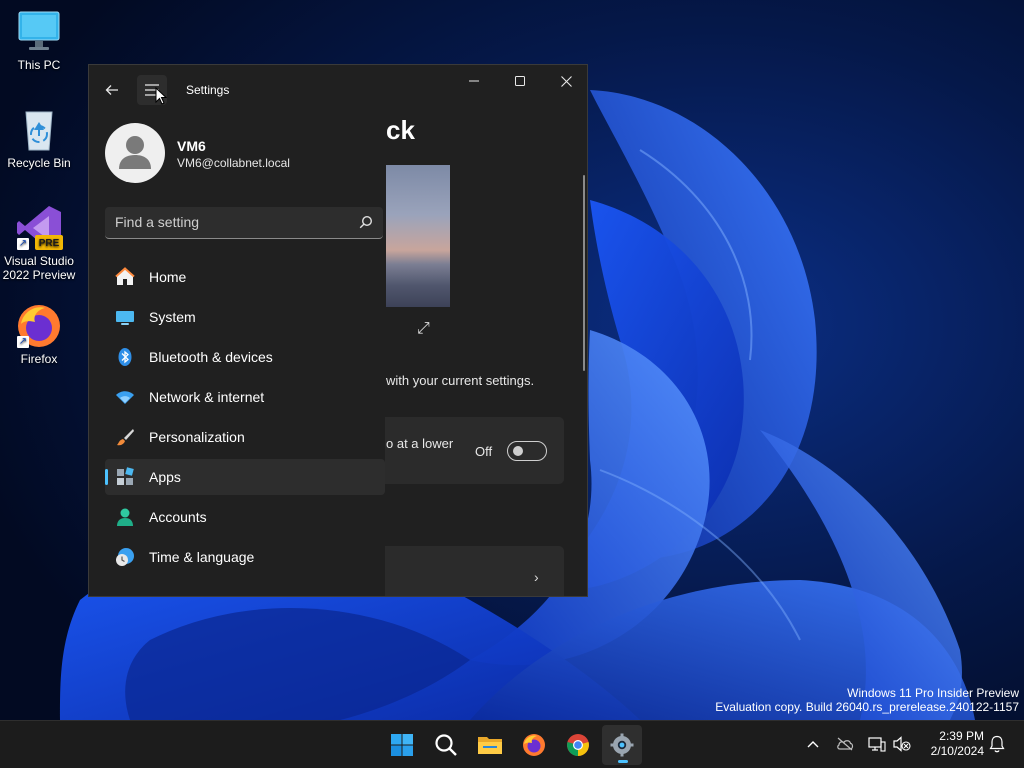  I want to click on network-tray-button, so click(877, 744).